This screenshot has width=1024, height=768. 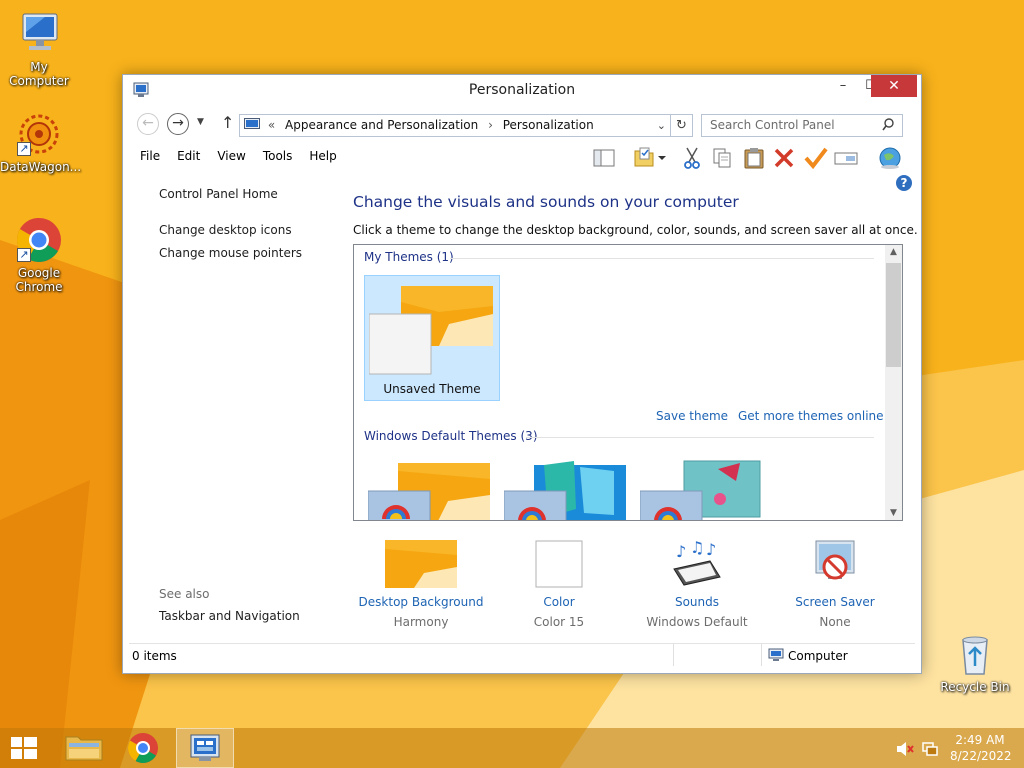 I want to click on desktop-icon-my-computer: My Computer, so click(x=39, y=49).